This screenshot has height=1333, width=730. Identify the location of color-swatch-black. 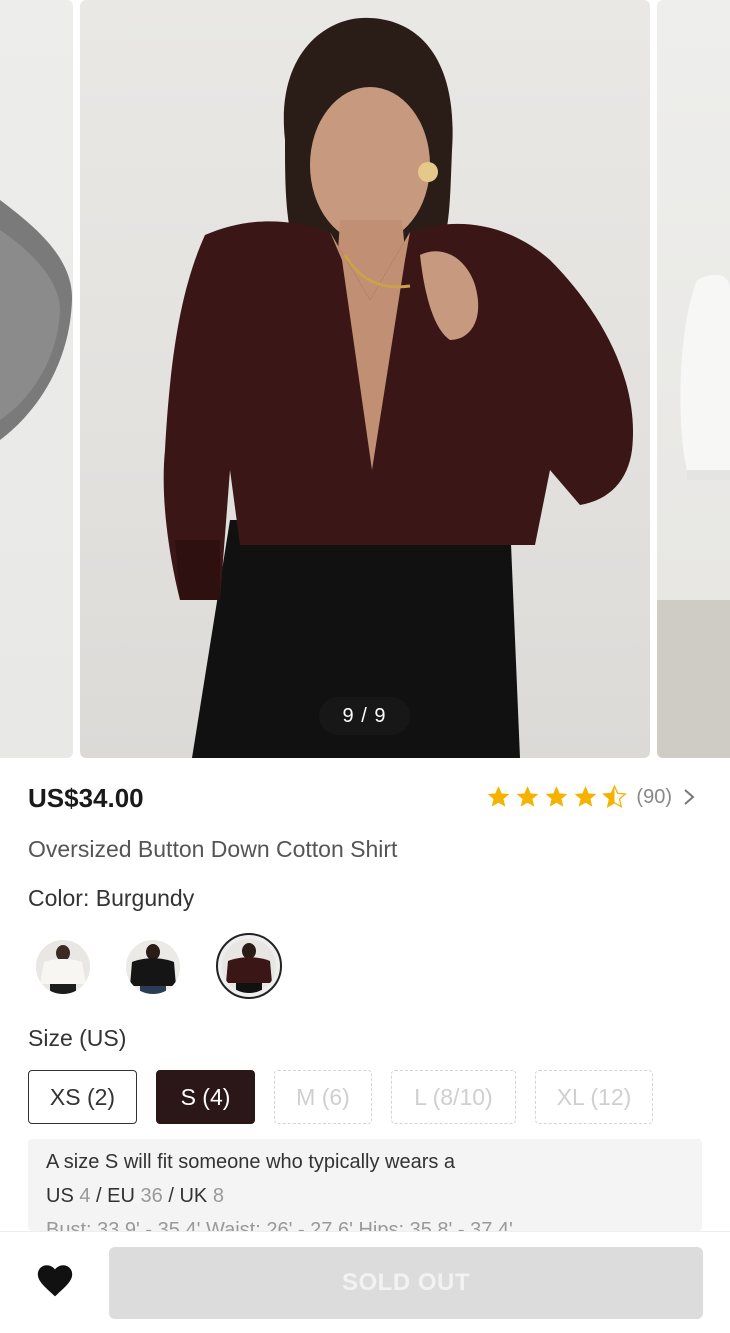
(153, 967).